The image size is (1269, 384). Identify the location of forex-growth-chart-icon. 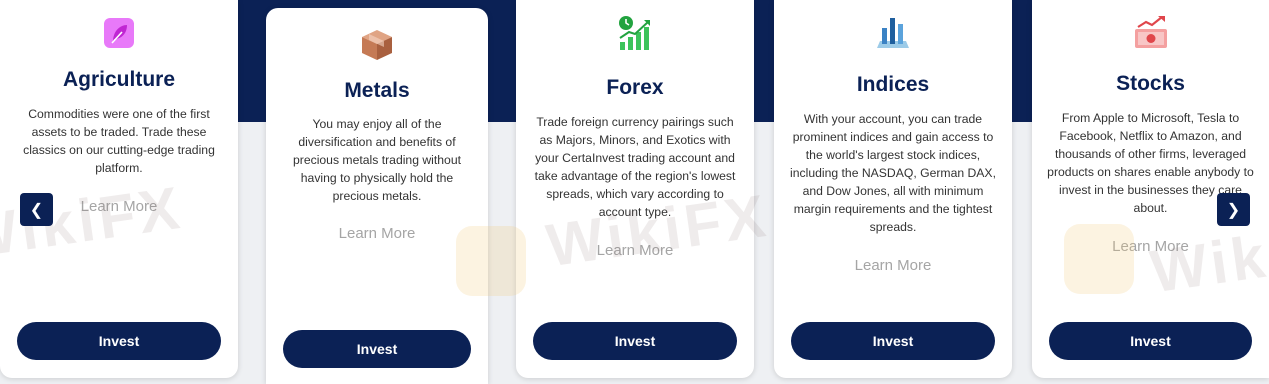
(634, 33).